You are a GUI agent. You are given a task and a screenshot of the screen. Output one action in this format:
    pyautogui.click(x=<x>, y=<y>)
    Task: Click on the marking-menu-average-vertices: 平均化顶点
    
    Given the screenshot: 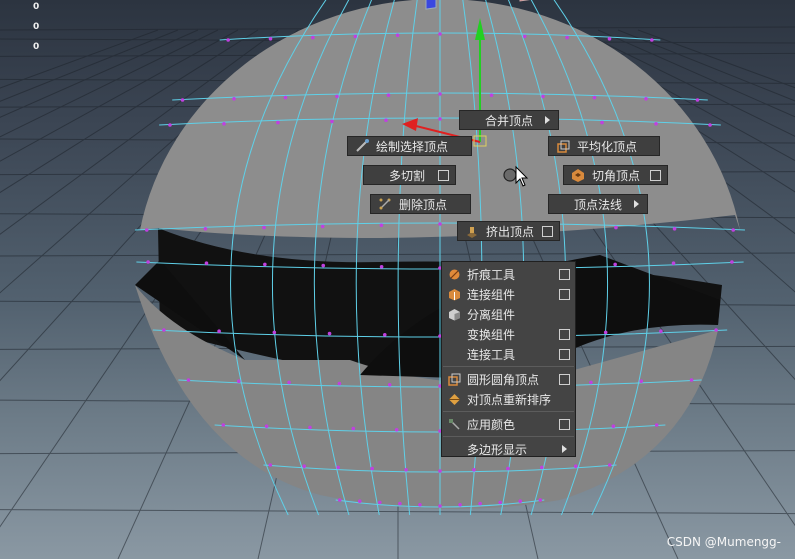 What is the action you would take?
    pyautogui.click(x=604, y=146)
    